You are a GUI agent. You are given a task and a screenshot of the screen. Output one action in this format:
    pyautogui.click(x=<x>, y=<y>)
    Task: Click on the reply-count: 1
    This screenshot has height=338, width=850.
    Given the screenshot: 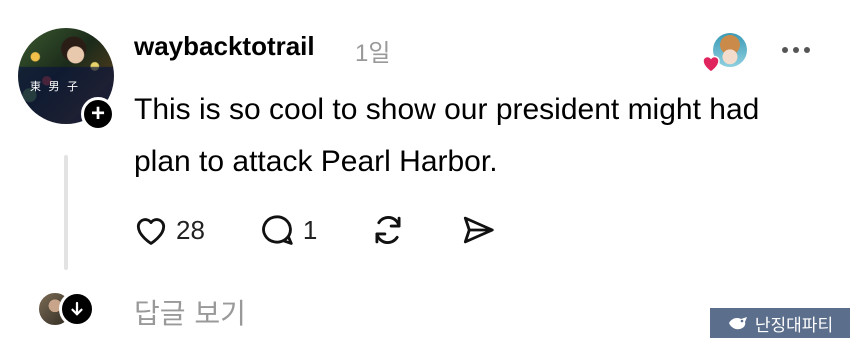 What is the action you would take?
    pyautogui.click(x=310, y=229)
    